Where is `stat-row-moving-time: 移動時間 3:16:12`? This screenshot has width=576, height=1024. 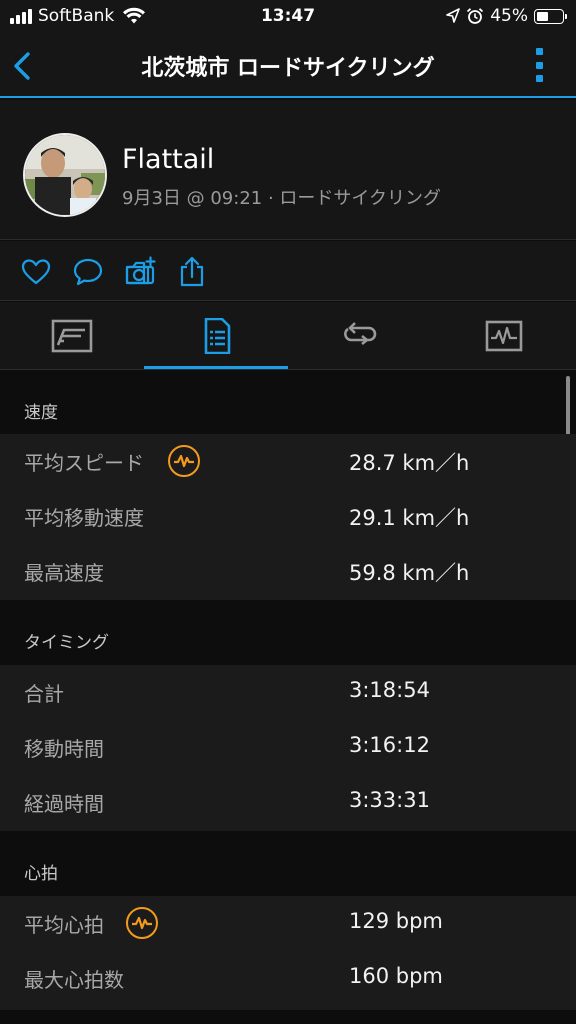 stat-row-moving-time: 移動時間 3:16:12 is located at coordinates (288, 747).